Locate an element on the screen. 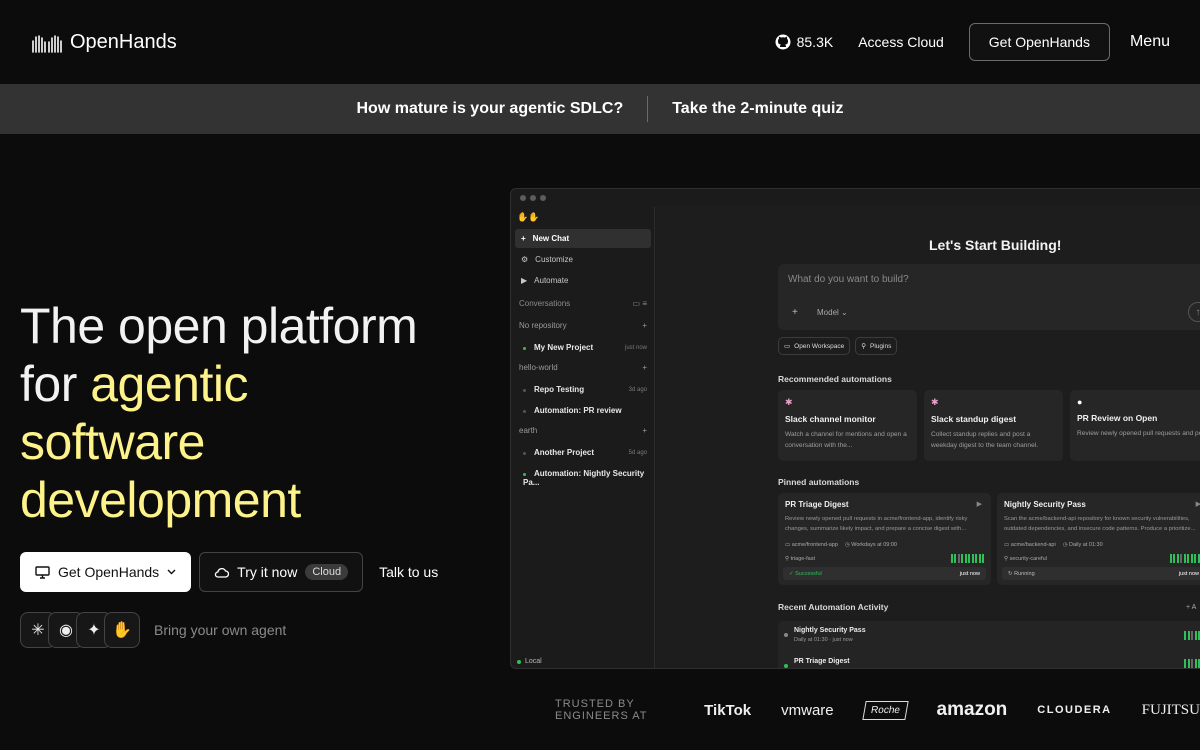 This screenshot has height=750, width=1200. schedule-text: Workdays at 09:00 is located at coordinates (874, 545).